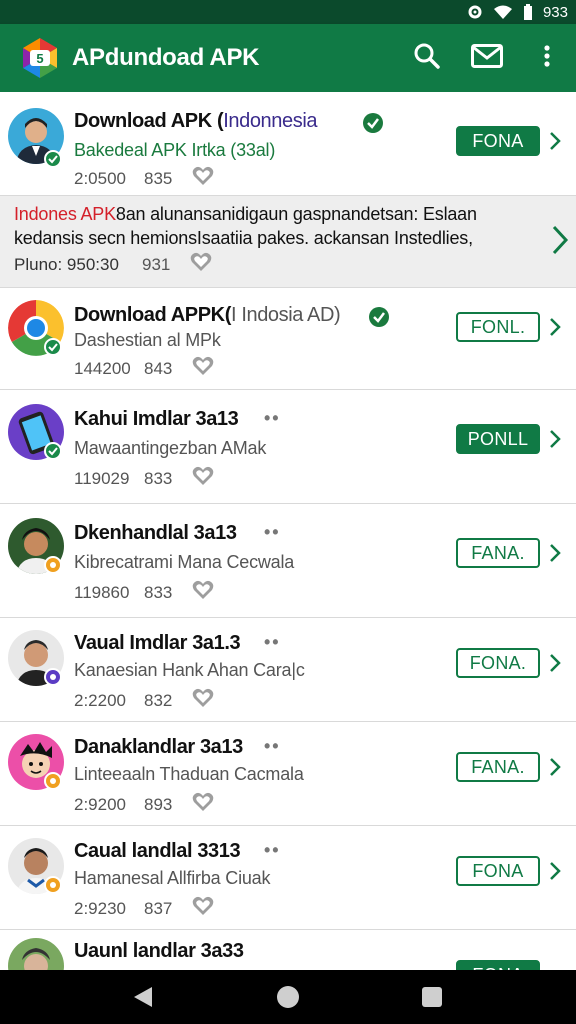 The width and height of the screenshot is (576, 1024). I want to click on item-number: 837, so click(158, 908).